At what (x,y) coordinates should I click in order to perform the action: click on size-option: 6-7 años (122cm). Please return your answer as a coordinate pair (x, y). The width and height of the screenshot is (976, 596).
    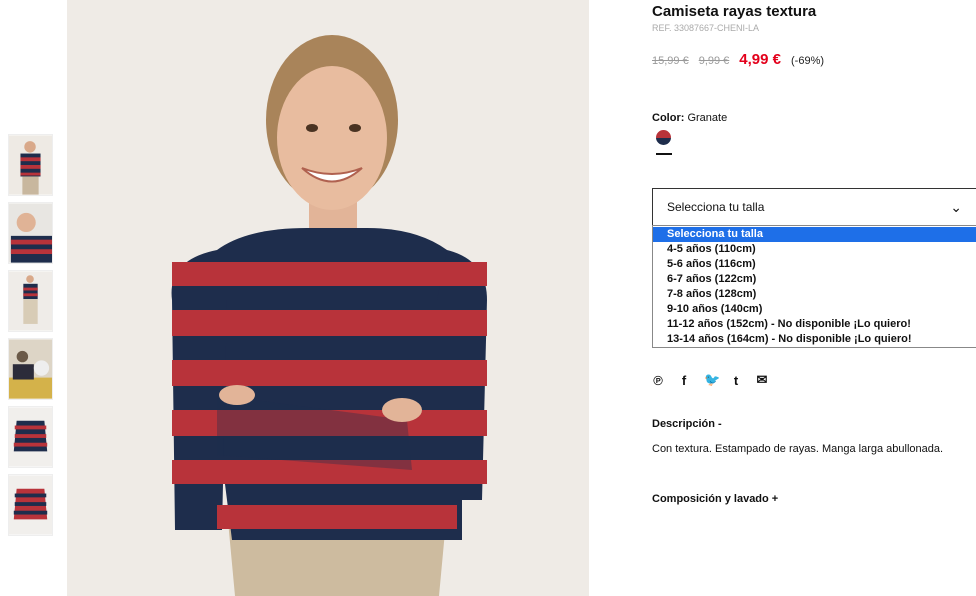
    Looking at the image, I should click on (814, 279).